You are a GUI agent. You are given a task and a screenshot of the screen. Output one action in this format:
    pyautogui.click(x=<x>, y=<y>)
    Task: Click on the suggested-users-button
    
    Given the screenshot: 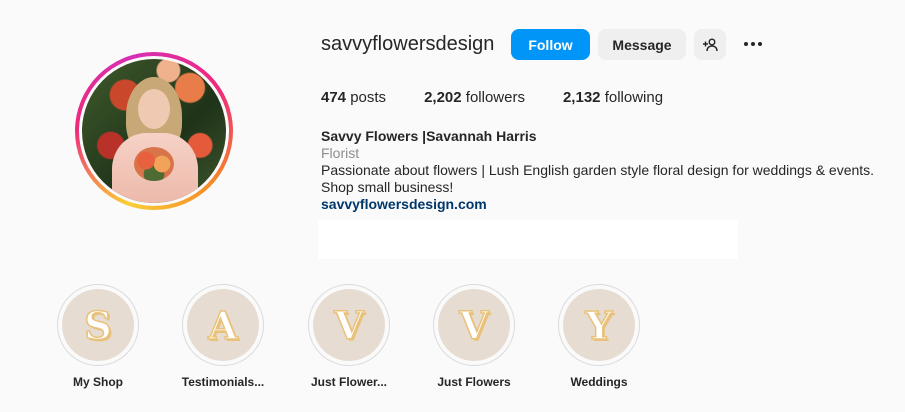 What is the action you would take?
    pyautogui.click(x=710, y=44)
    